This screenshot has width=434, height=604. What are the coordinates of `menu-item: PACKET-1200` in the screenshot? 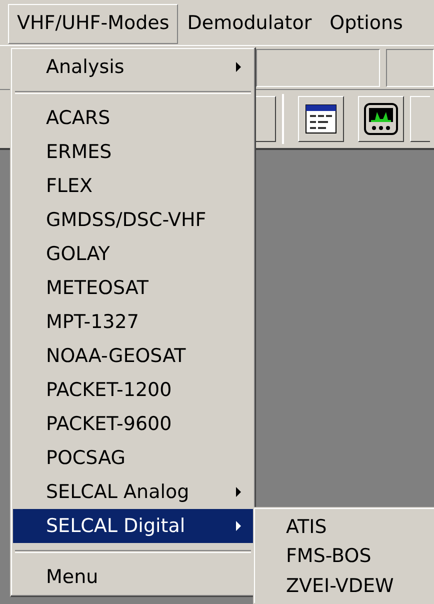 It's located at (133, 390).